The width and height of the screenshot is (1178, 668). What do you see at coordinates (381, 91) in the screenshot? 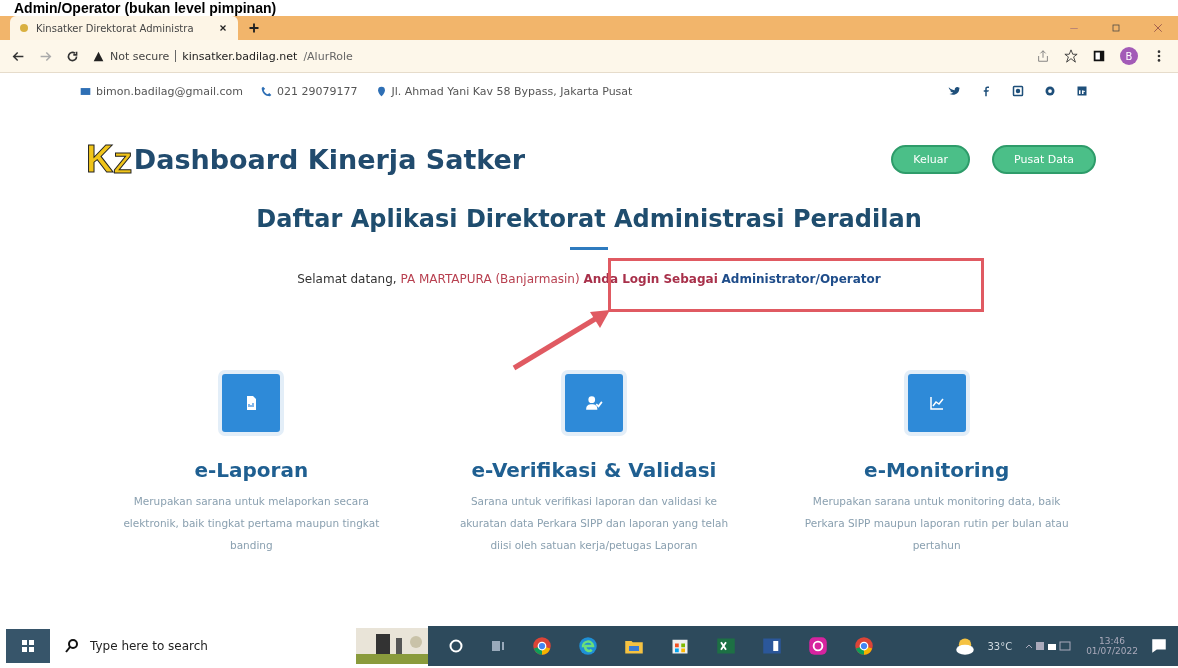
I see `location-pin-icon` at bounding box center [381, 91].